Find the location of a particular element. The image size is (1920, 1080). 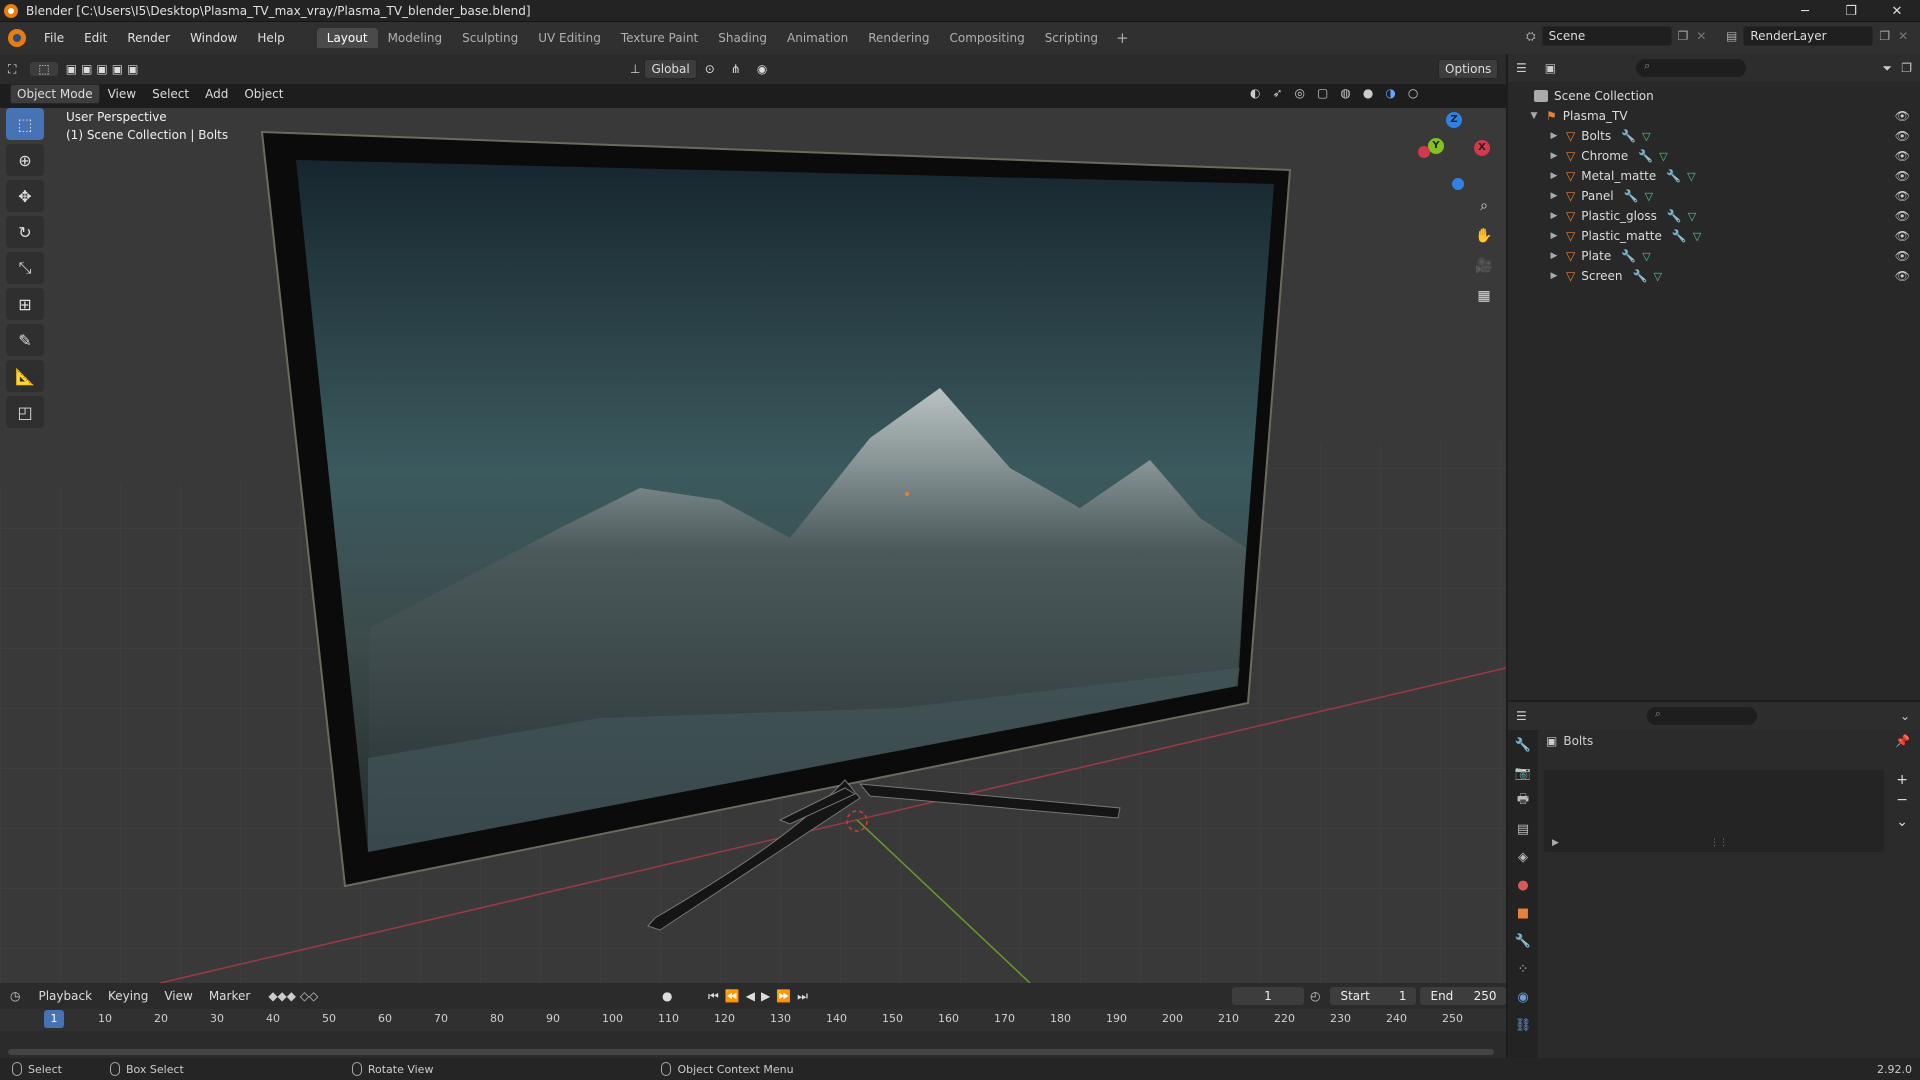

clock-icon: ◴ is located at coordinates (1315, 996).